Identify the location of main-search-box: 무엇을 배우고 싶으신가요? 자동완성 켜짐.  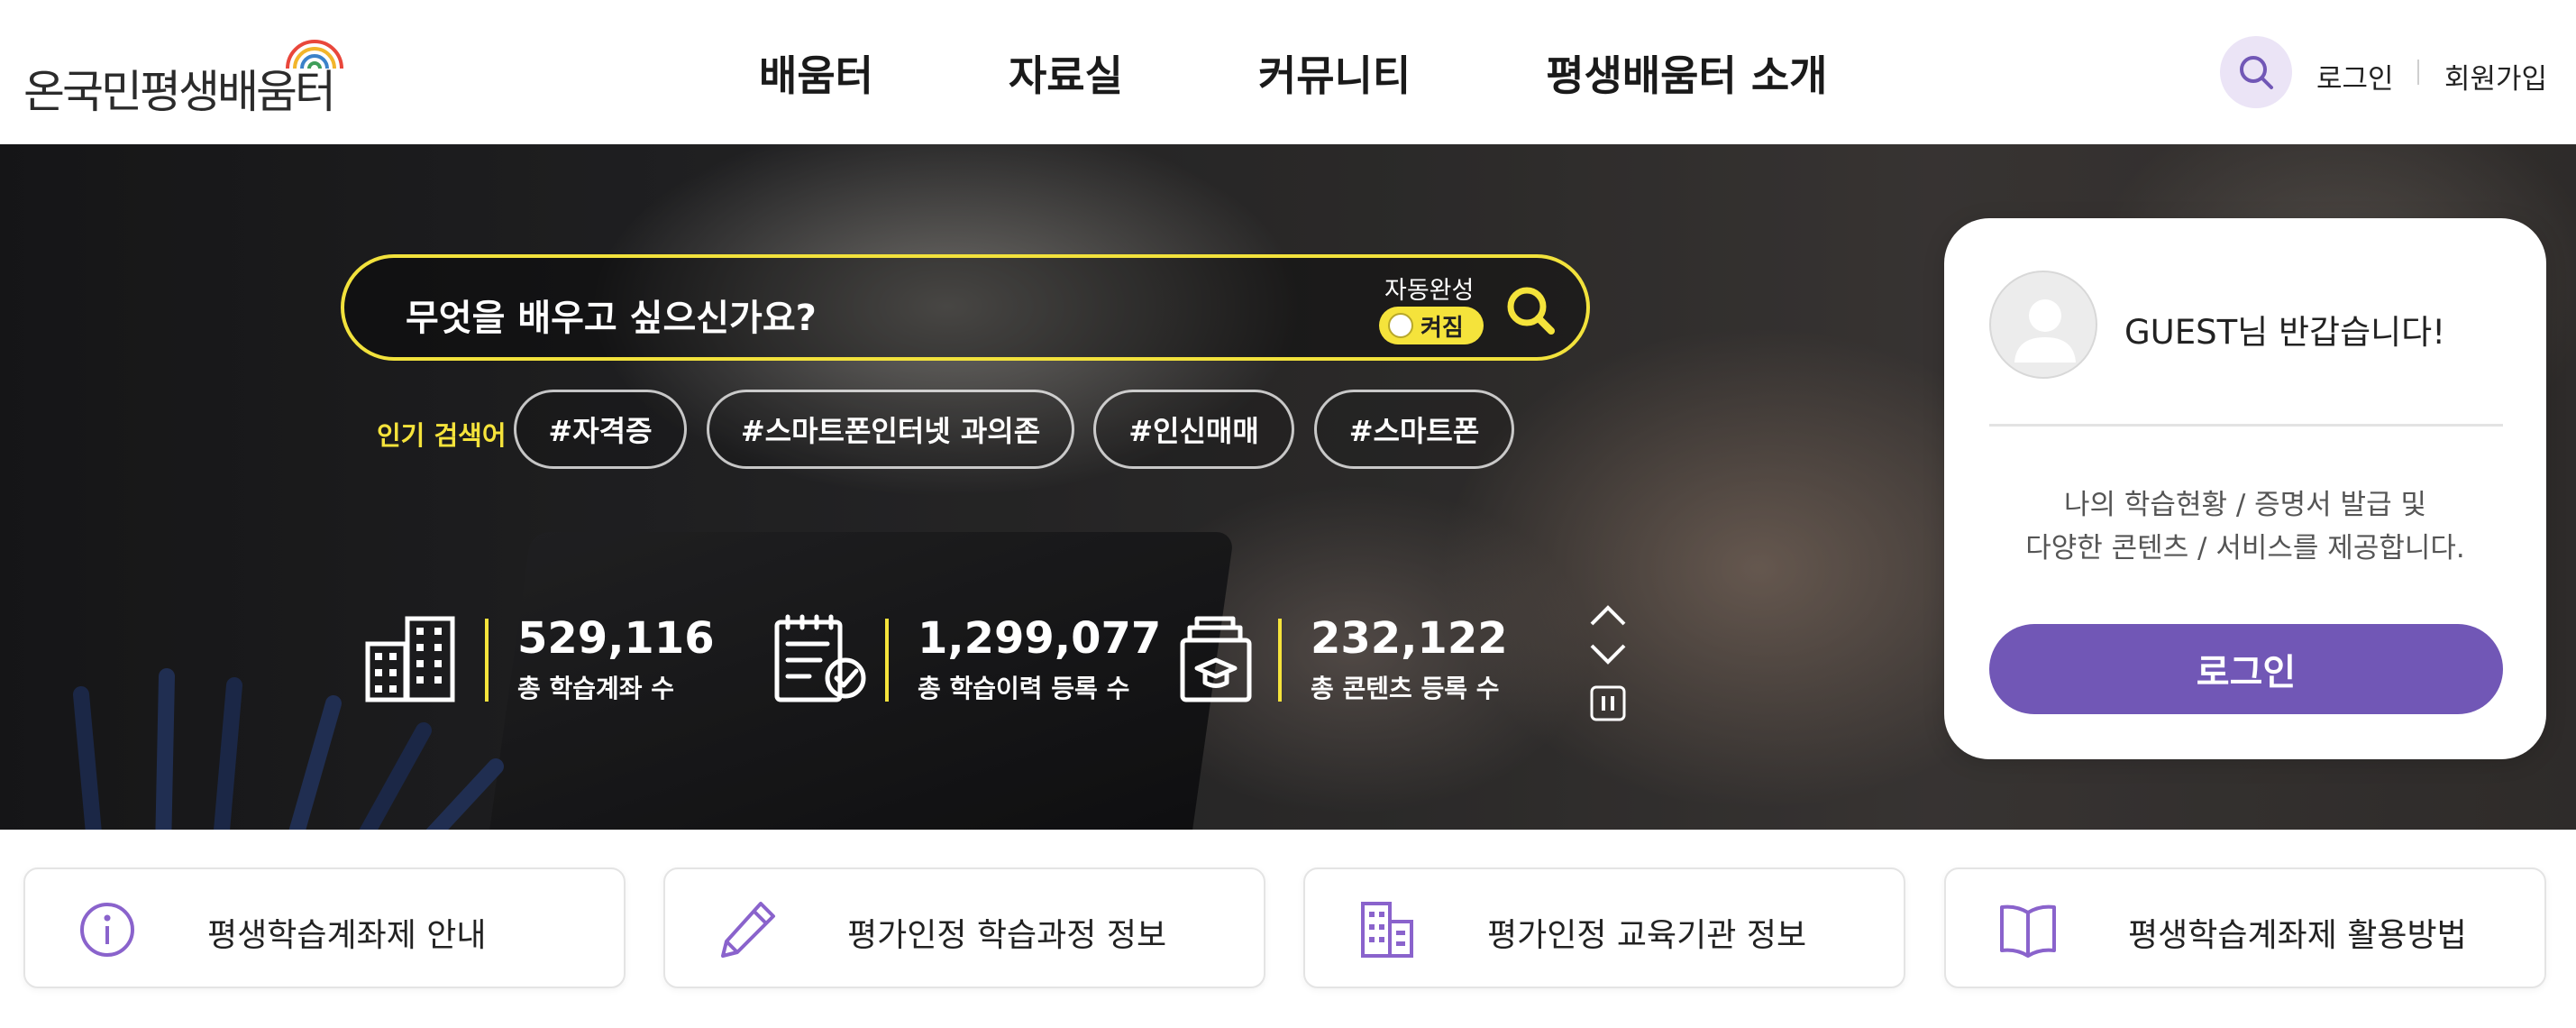
(965, 307).